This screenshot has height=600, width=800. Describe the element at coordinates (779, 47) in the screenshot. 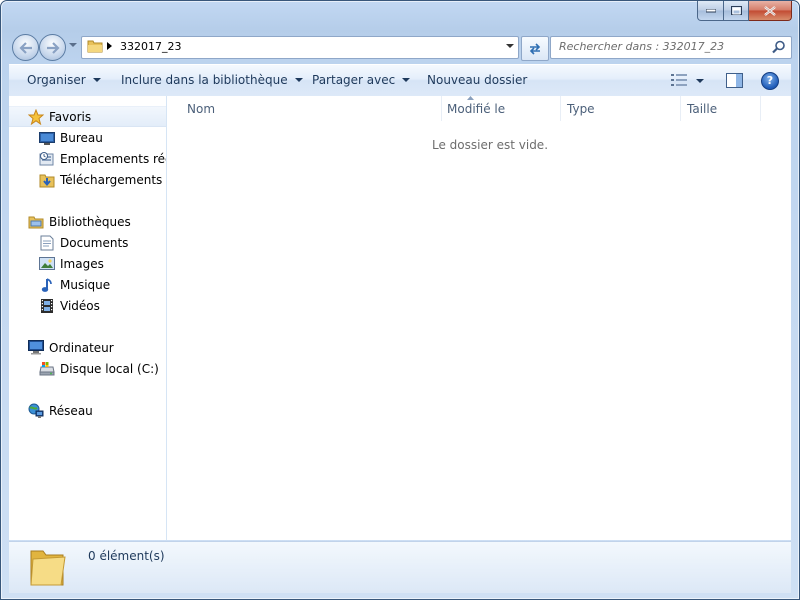

I see `search-icon` at that location.